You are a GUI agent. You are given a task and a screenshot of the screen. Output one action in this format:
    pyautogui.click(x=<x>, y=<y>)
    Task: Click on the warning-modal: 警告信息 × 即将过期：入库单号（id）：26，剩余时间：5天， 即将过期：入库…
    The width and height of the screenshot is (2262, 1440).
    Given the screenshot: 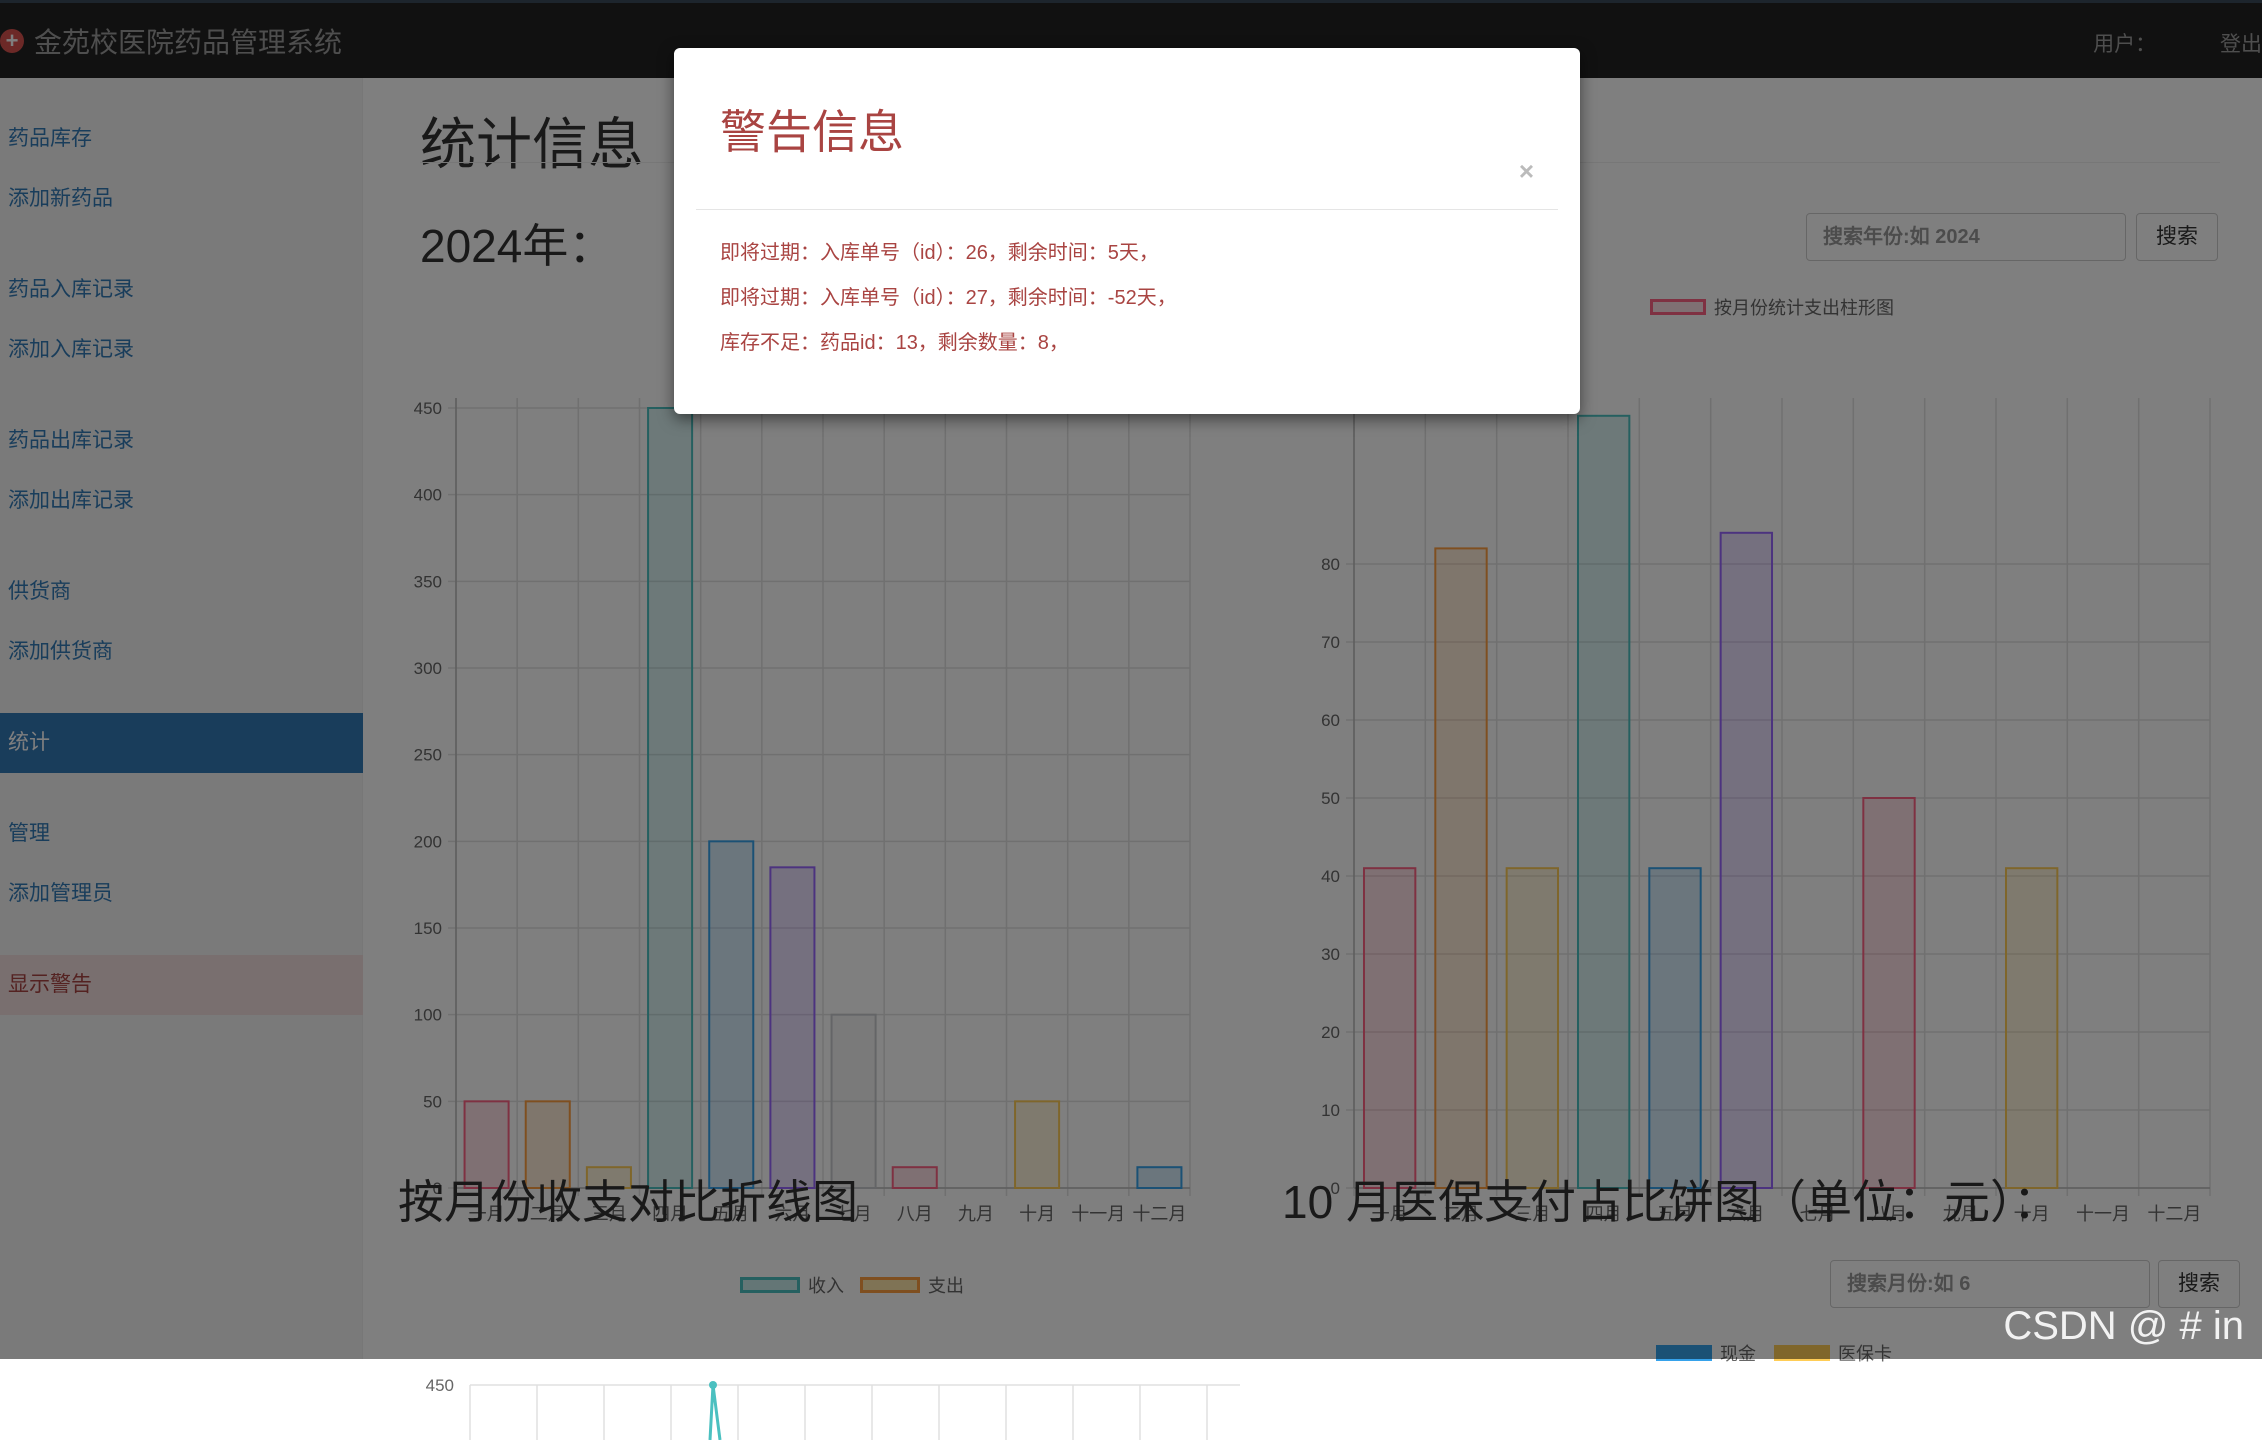 What is the action you would take?
    pyautogui.click(x=1127, y=231)
    